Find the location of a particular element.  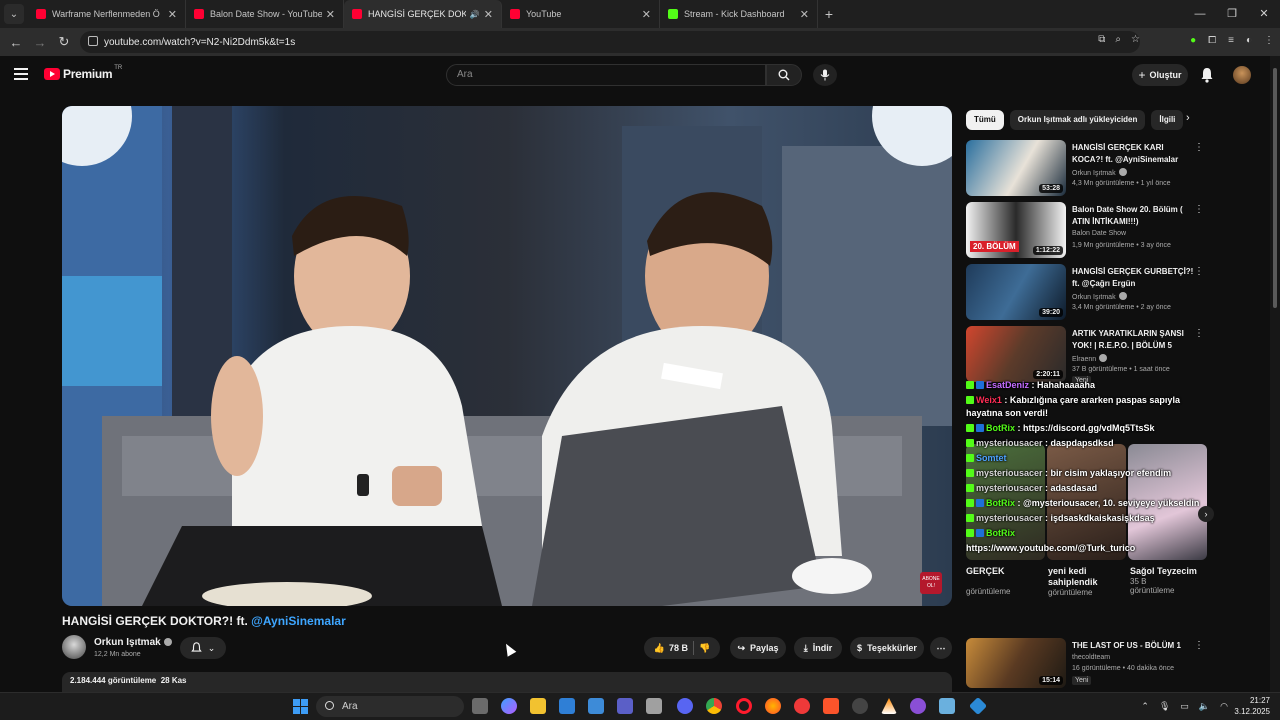

subscribe-watermark: ABONE OL! is located at coordinates (931, 583).